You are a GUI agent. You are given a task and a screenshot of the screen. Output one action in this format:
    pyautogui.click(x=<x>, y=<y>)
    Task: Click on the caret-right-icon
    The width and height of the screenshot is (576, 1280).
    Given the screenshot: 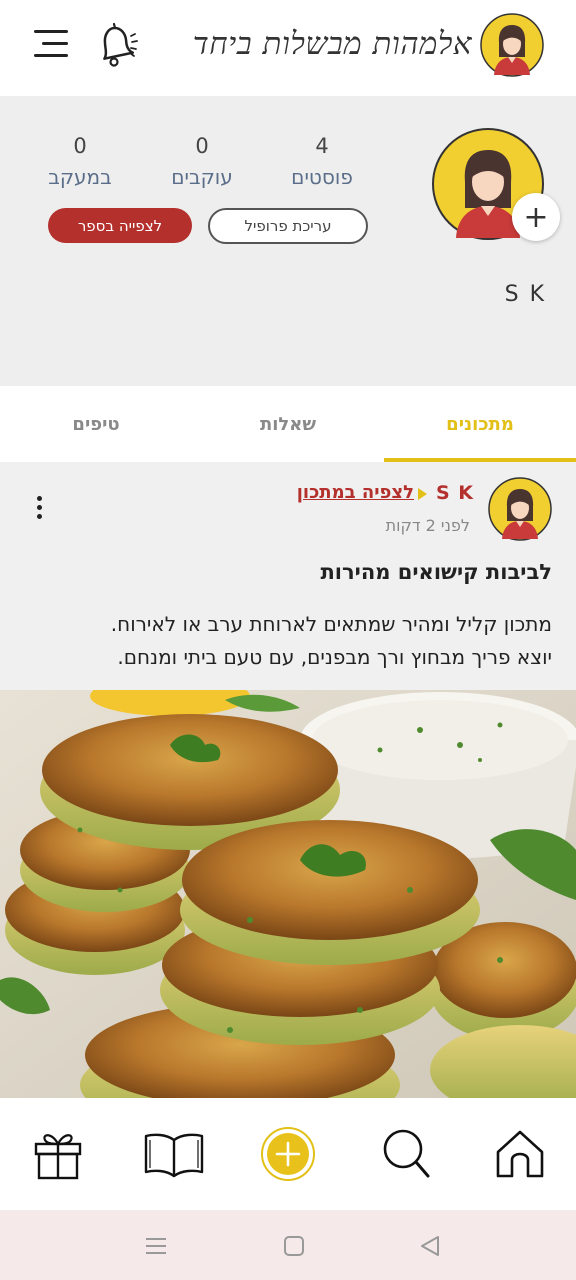 What is the action you would take?
    pyautogui.click(x=422, y=494)
    